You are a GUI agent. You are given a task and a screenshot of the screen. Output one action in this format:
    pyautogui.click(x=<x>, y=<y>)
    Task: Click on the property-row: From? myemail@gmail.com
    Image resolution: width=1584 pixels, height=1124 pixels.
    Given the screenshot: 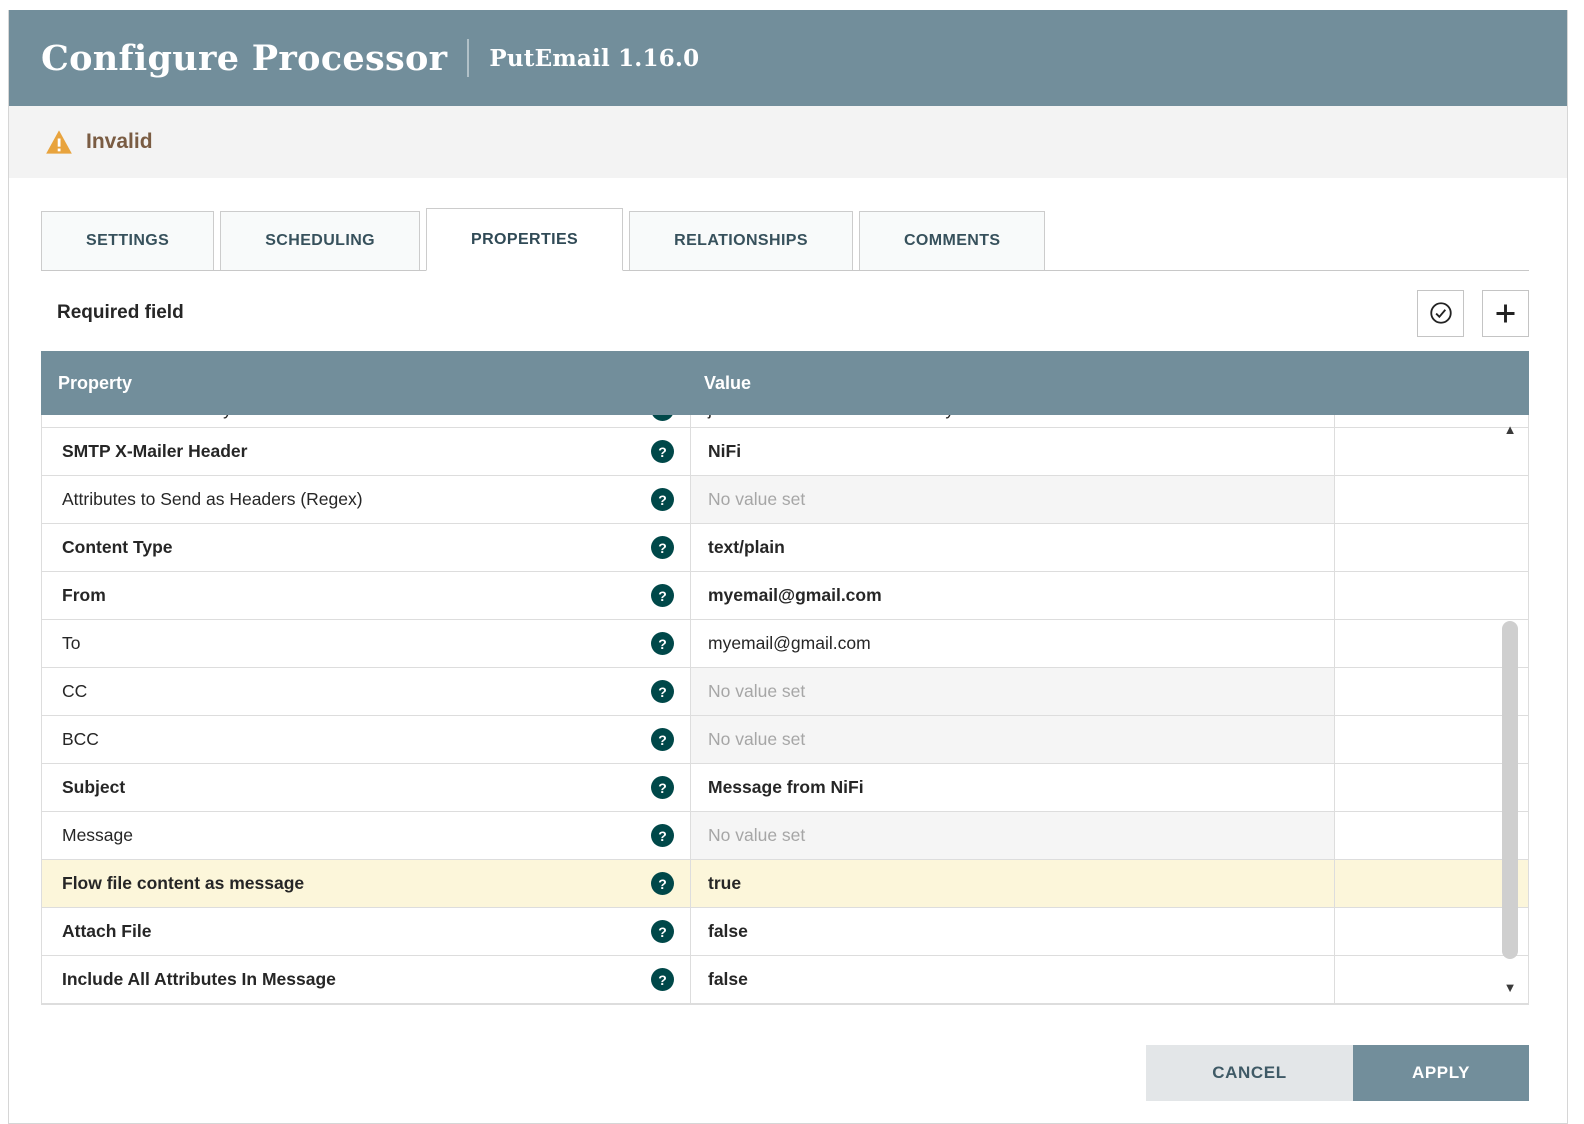 What is the action you would take?
    pyautogui.click(x=785, y=596)
    